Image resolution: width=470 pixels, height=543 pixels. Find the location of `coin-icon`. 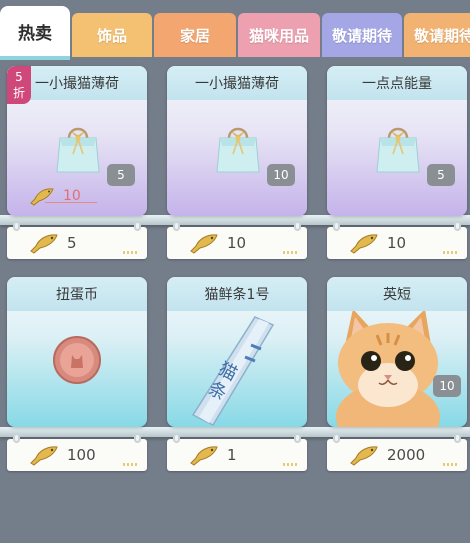

coin-icon is located at coordinates (77, 360).